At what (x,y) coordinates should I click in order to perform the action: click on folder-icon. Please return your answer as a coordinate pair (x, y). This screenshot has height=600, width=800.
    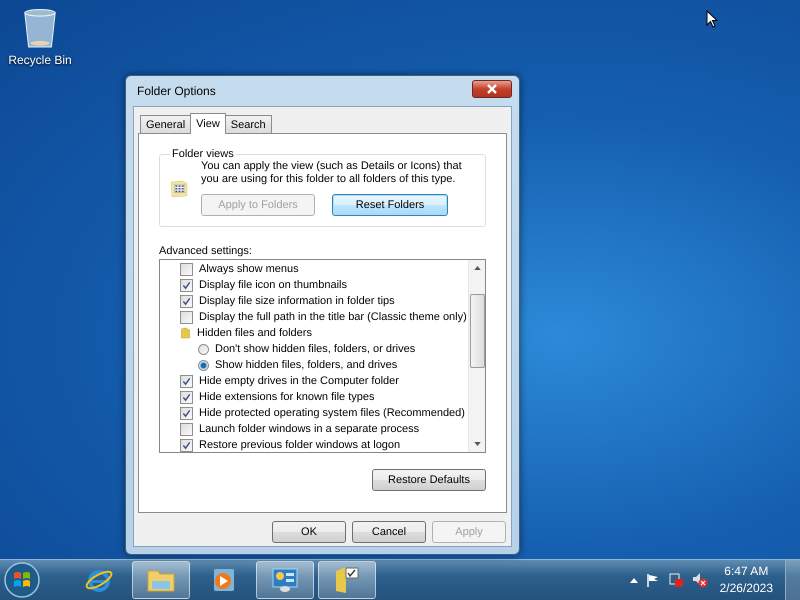
    Looking at the image, I should click on (185, 333).